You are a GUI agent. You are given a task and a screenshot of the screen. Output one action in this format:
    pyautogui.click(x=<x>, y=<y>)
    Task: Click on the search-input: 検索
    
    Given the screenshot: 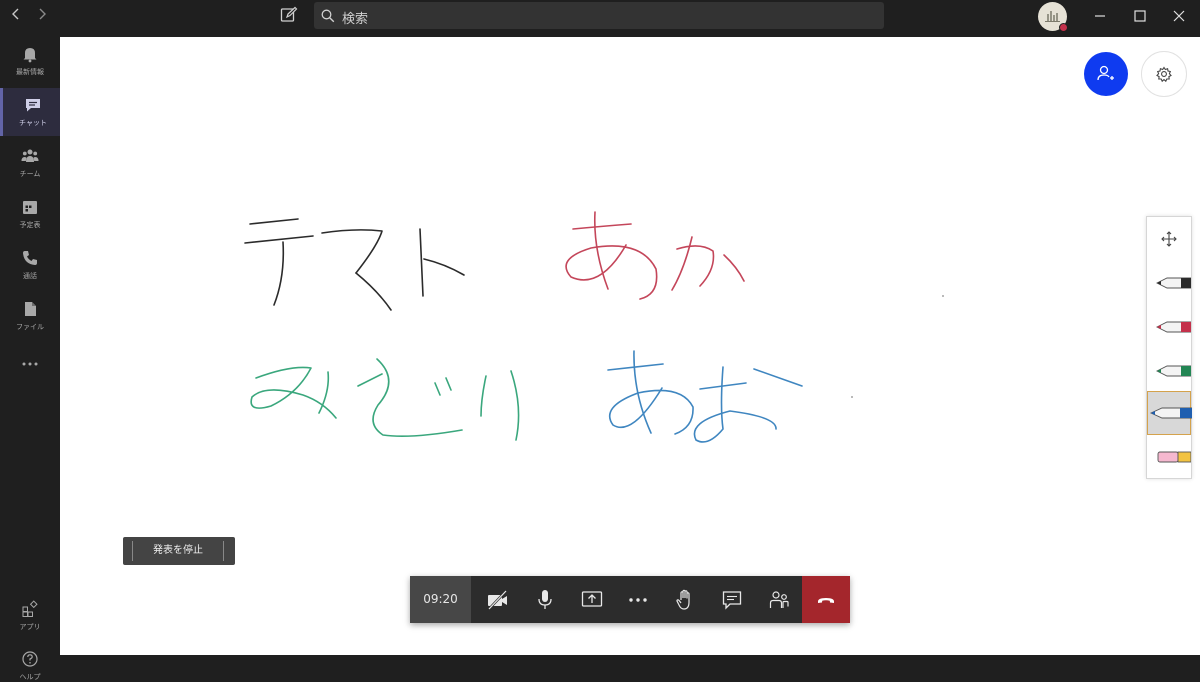 What is the action you would take?
    pyautogui.click(x=599, y=15)
    